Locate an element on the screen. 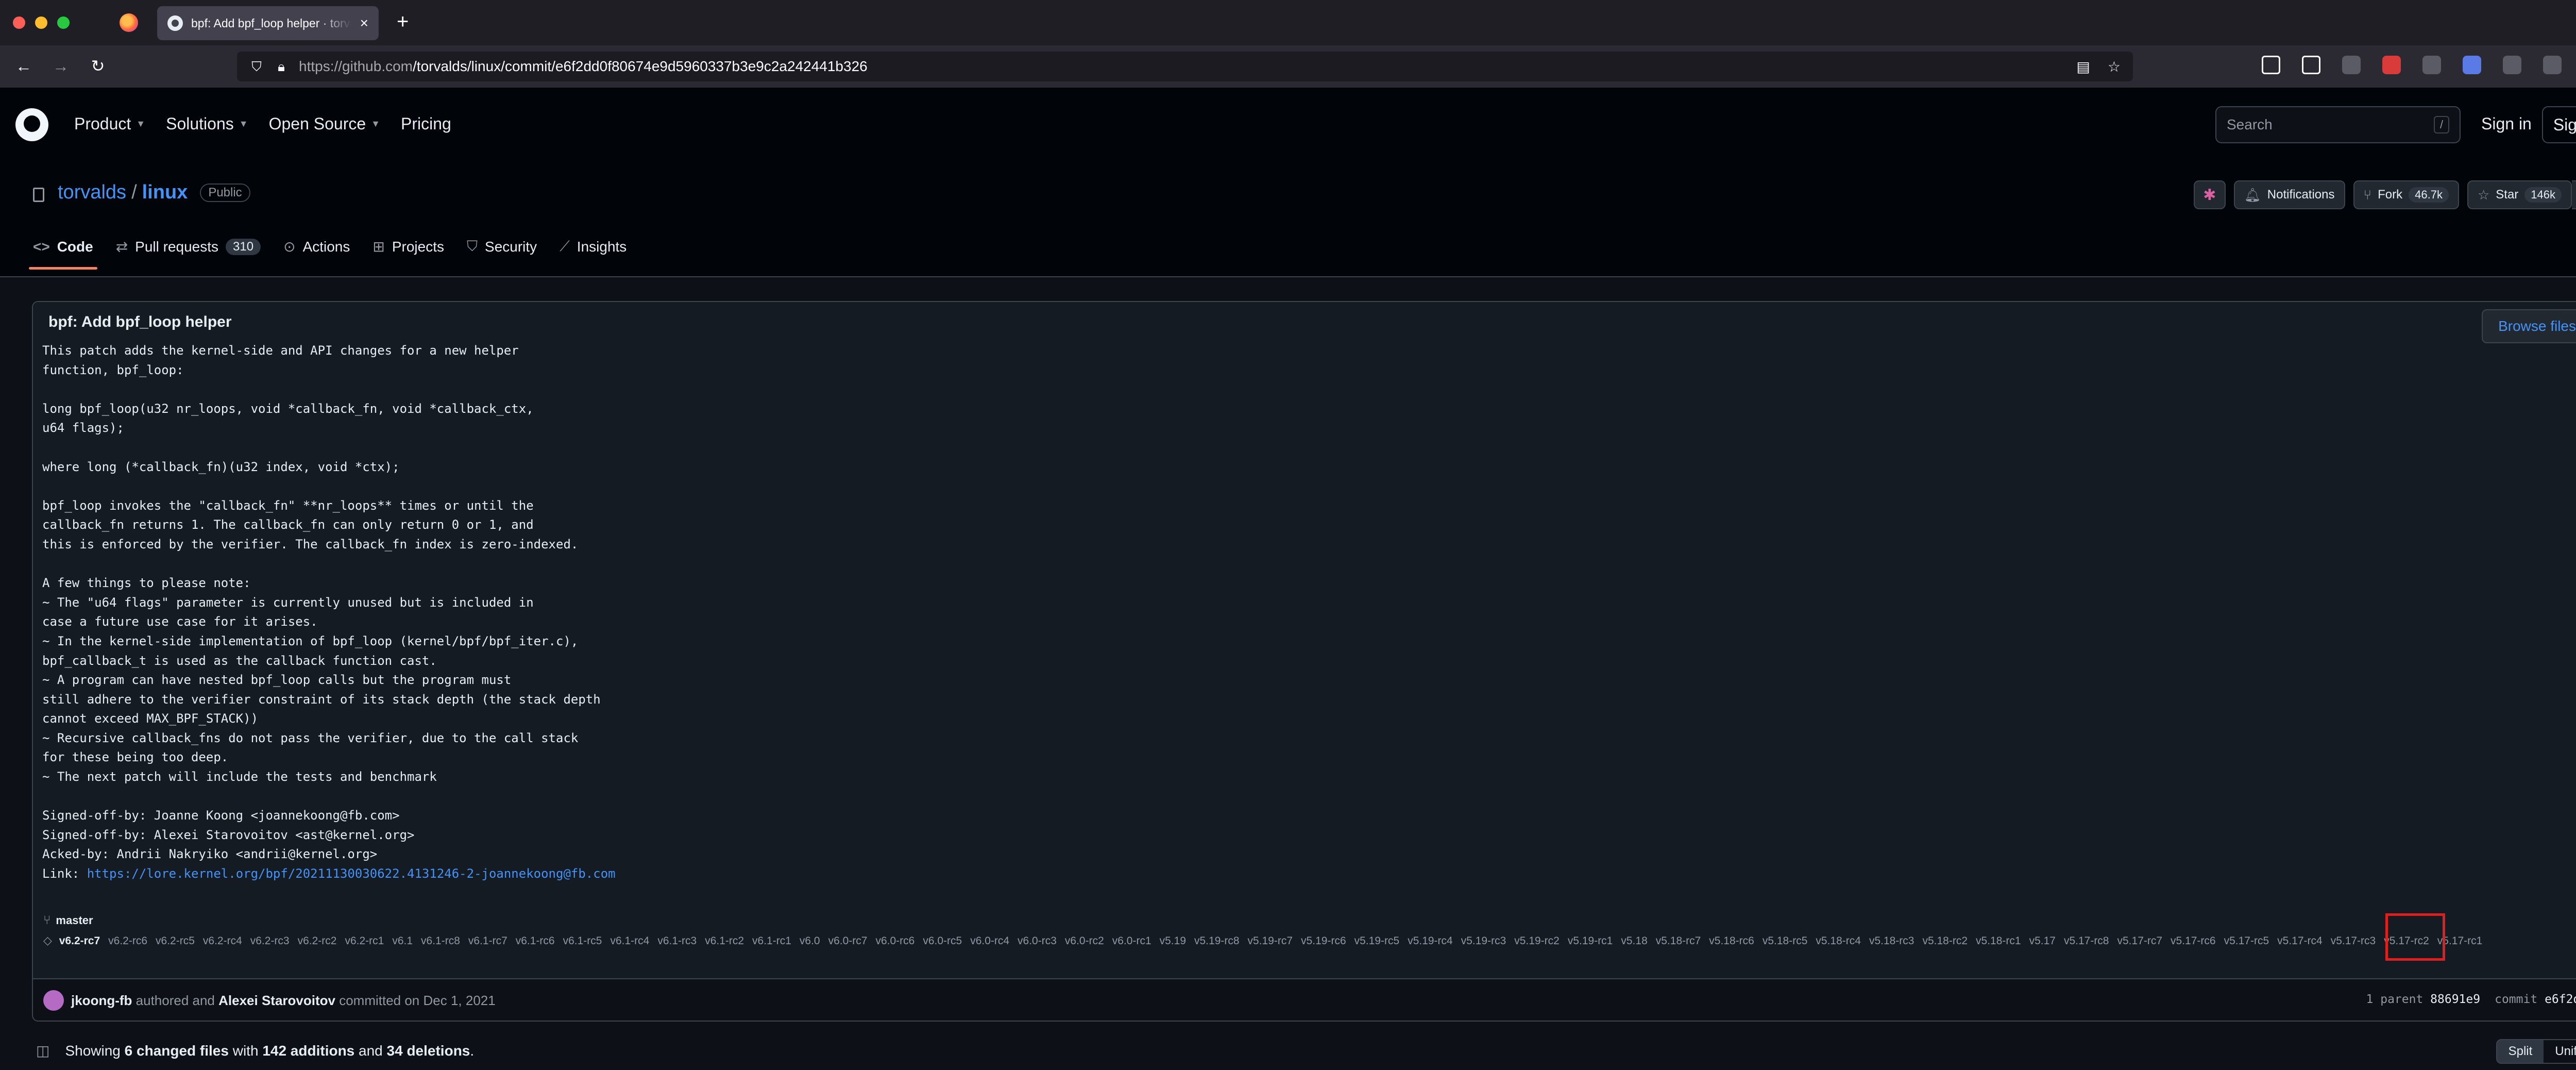 Image resolution: width=2576 pixels, height=1070 pixels. tag-link: v6.1 is located at coordinates (402, 941).